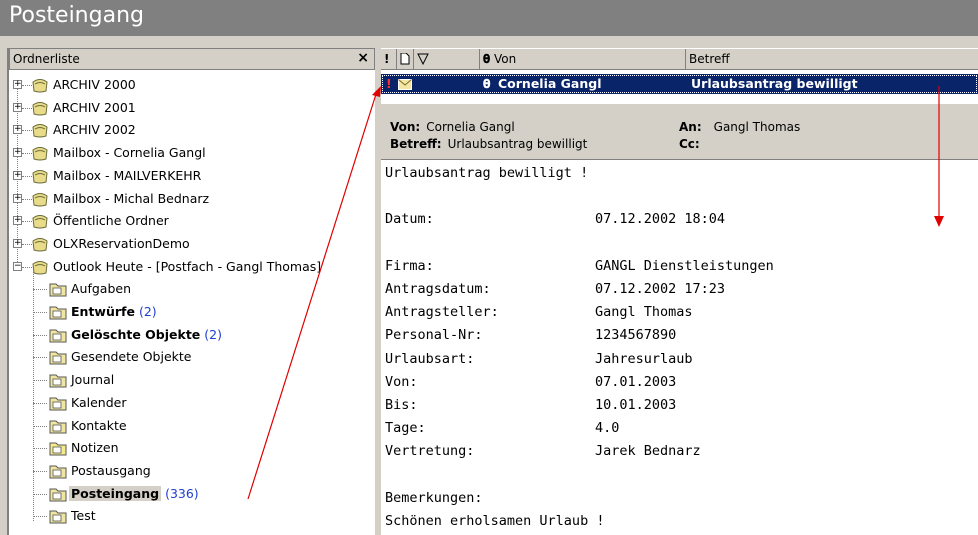  What do you see at coordinates (660, 289) in the screenshot?
I see `body-field-value: 07.12.2002 17:23` at bounding box center [660, 289].